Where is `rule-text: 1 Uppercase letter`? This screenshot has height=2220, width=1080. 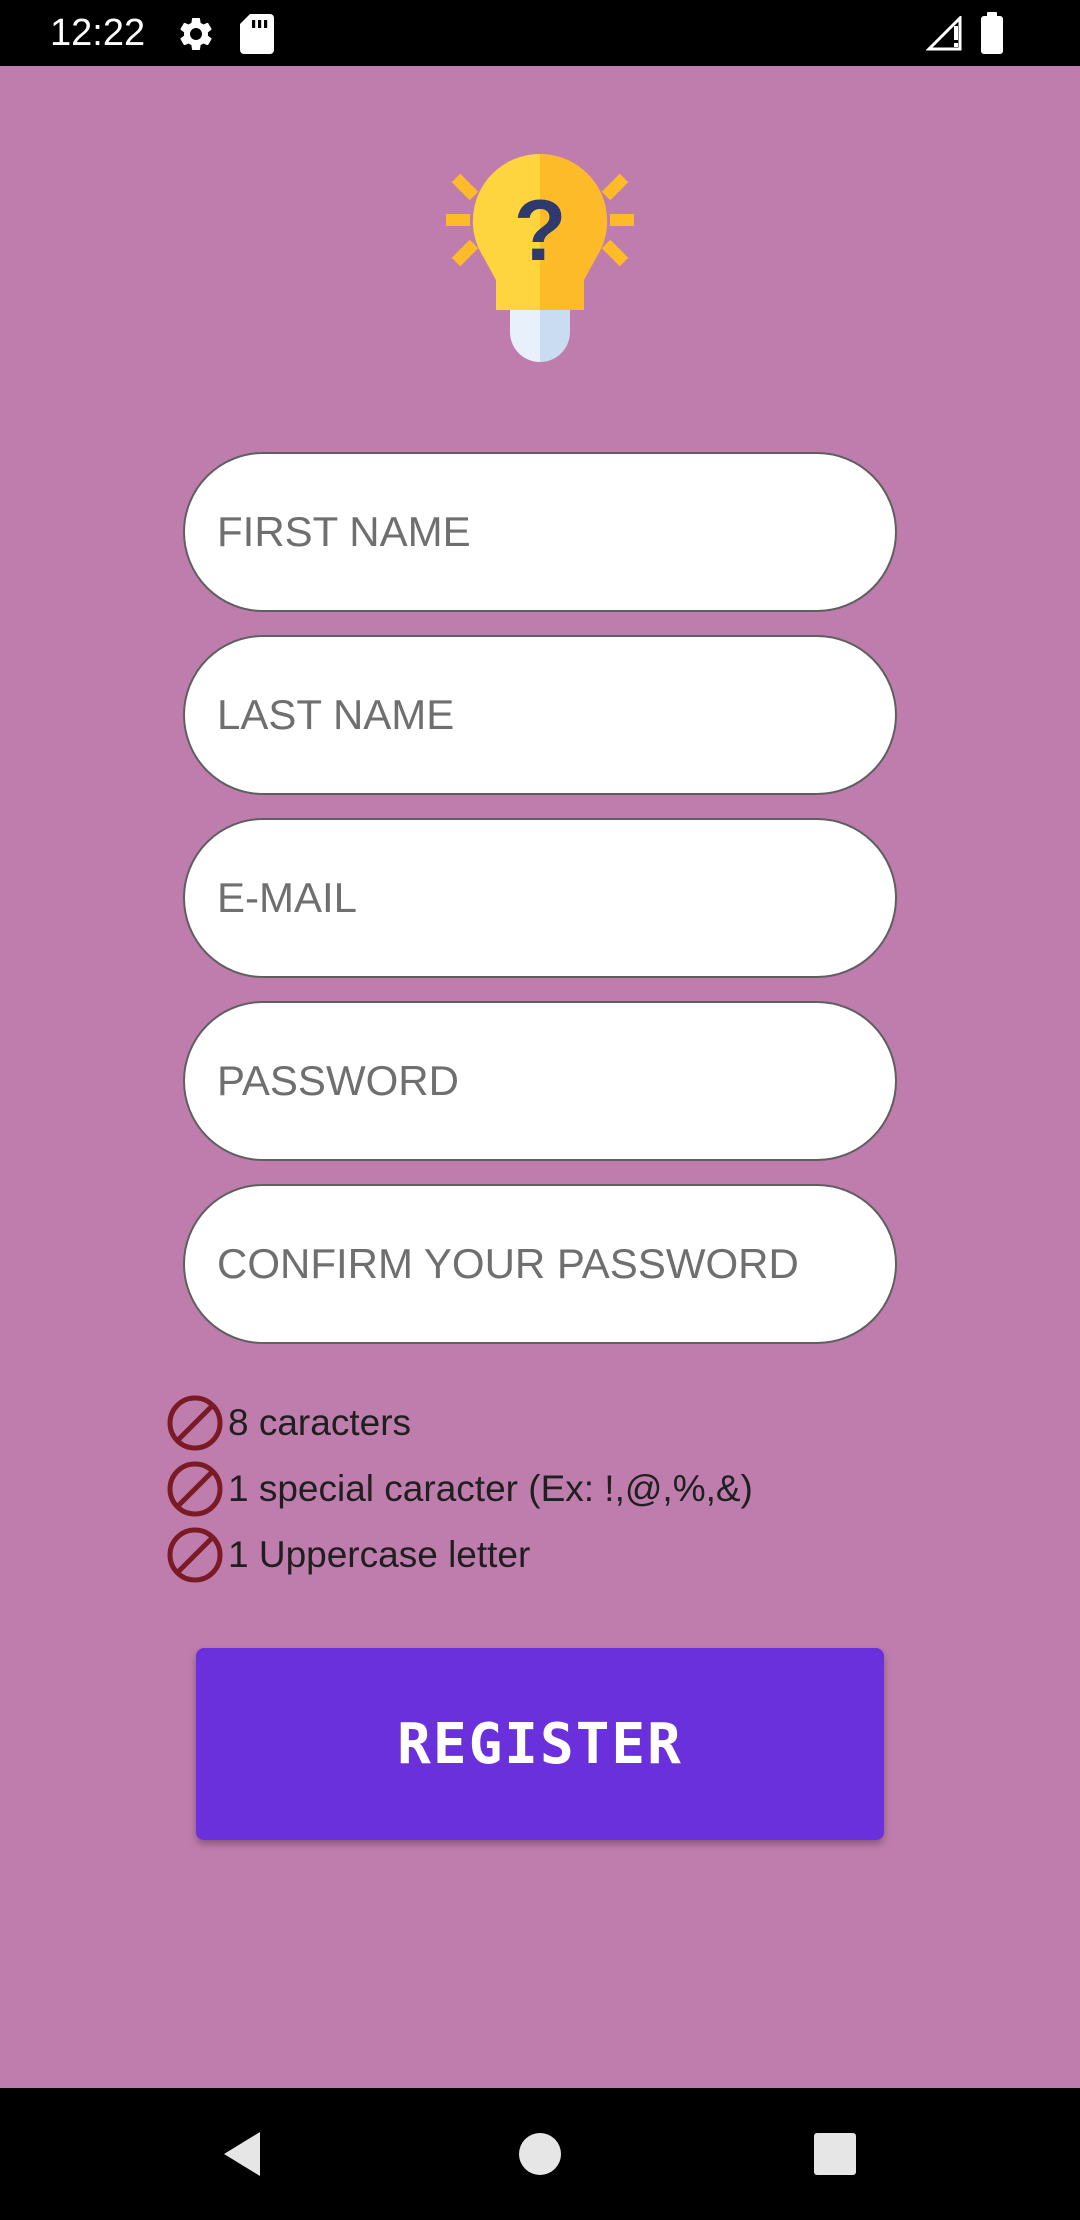 rule-text: 1 Uppercase letter is located at coordinates (379, 1554).